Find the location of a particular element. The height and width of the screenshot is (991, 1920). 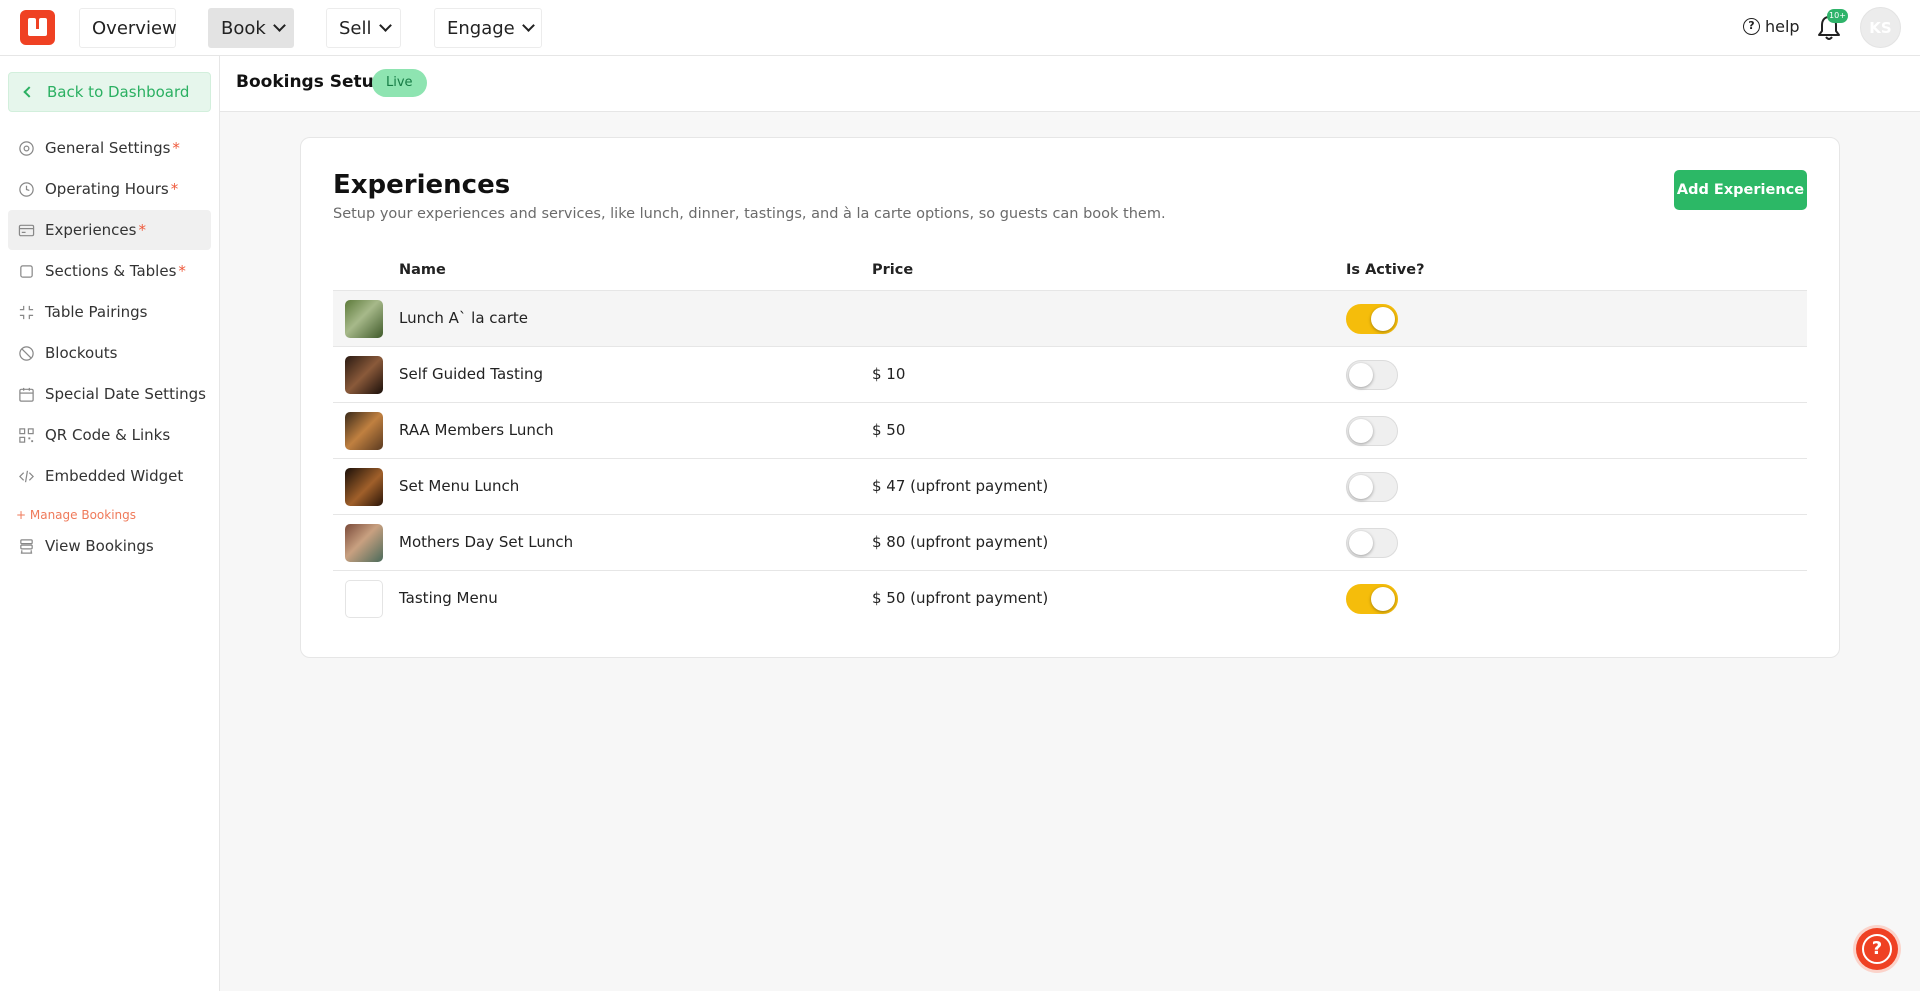

experience-name: RAA Members Lunch is located at coordinates (476, 430).